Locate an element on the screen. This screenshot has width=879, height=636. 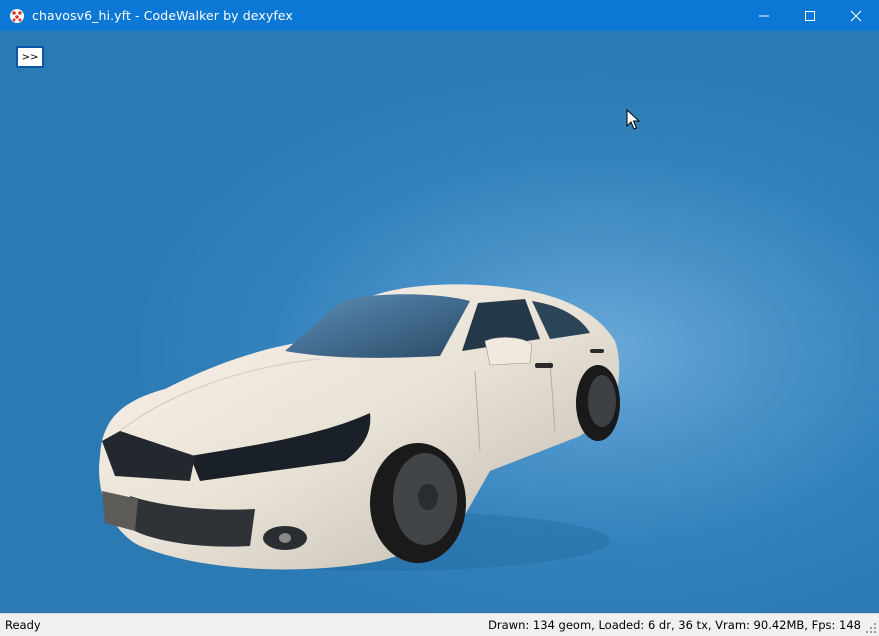
window-controls is located at coordinates (810, 15).